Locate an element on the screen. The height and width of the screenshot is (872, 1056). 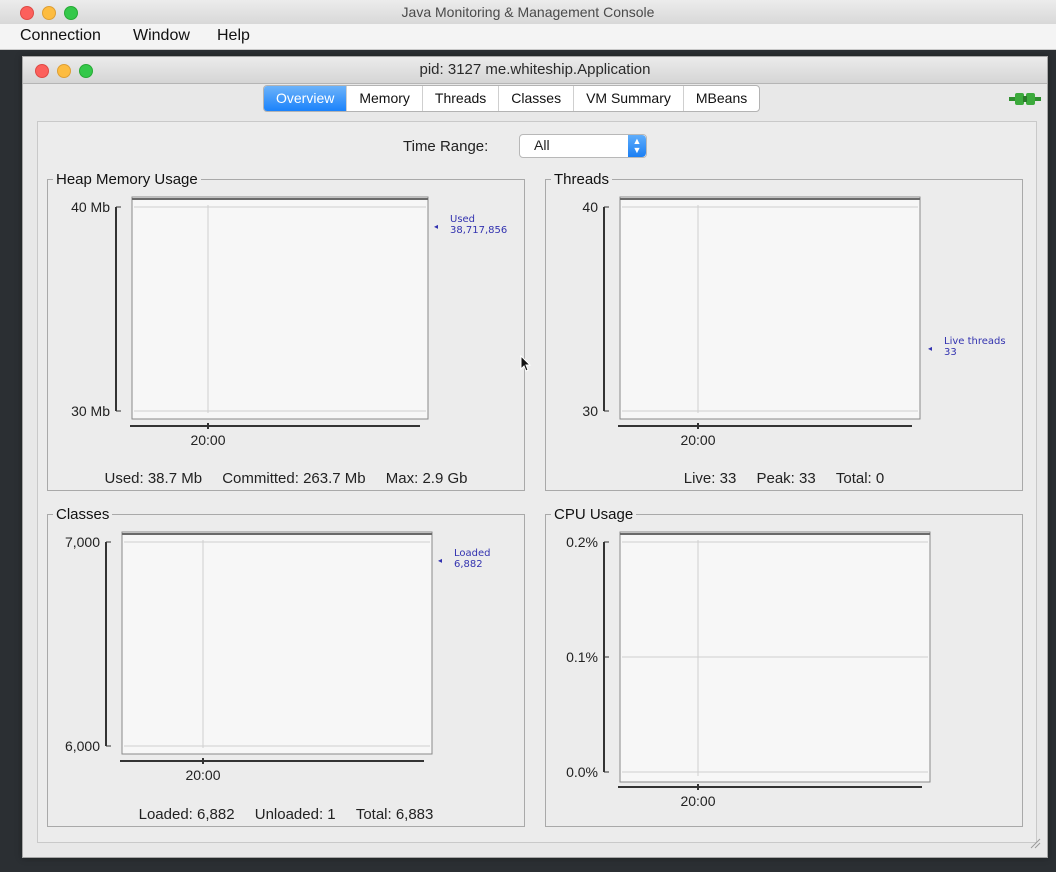
mouse-pointer-icon is located at coordinates (526, 363).